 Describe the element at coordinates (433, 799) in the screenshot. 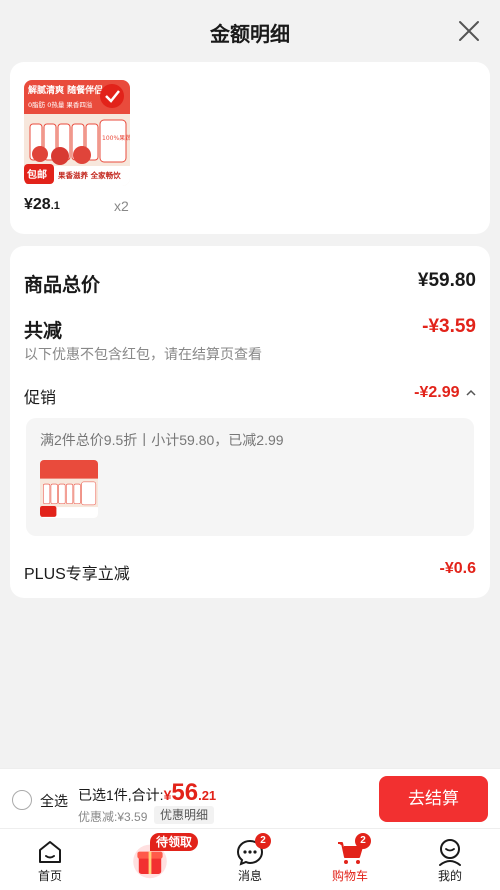

I see `checkout-button: 去结算` at that location.